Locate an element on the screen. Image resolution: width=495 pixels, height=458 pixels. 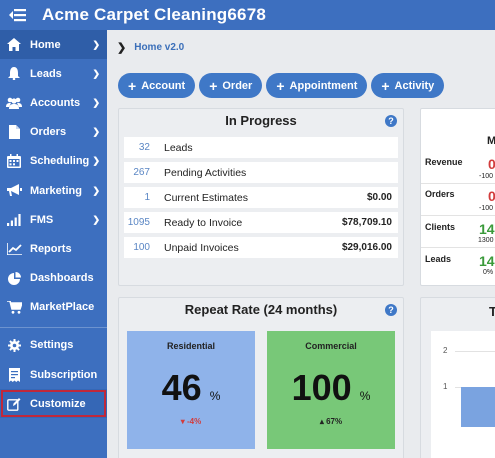
delta-value: 67% is located at coordinates (334, 421).